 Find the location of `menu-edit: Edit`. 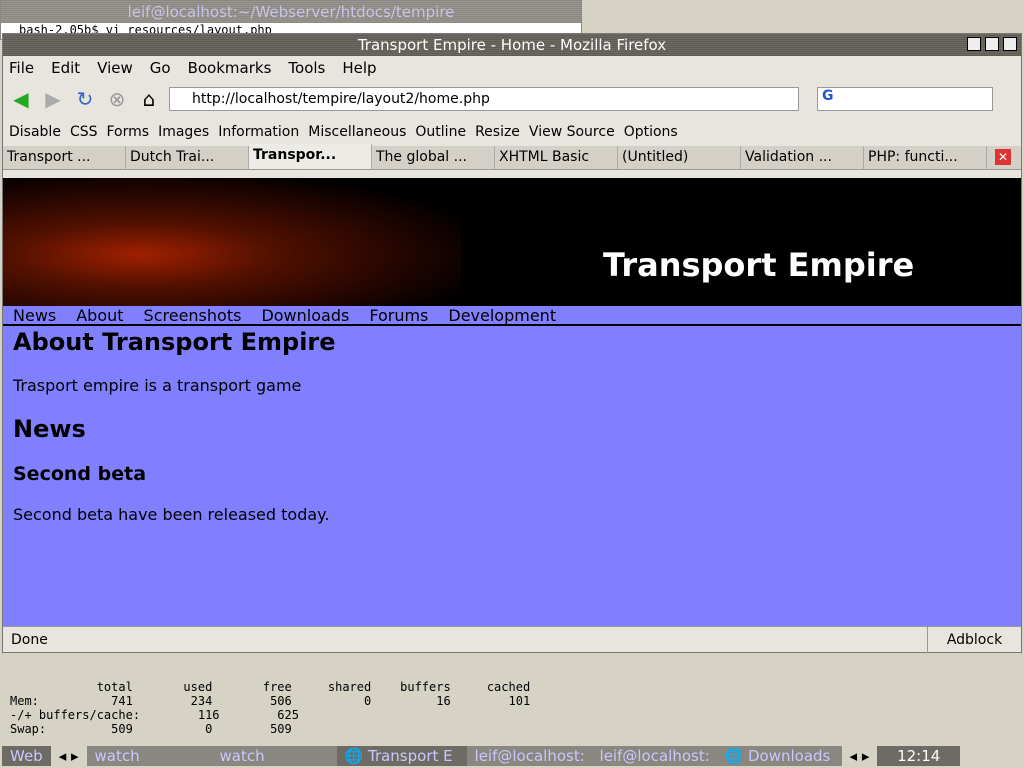

menu-edit: Edit is located at coordinates (65, 68).